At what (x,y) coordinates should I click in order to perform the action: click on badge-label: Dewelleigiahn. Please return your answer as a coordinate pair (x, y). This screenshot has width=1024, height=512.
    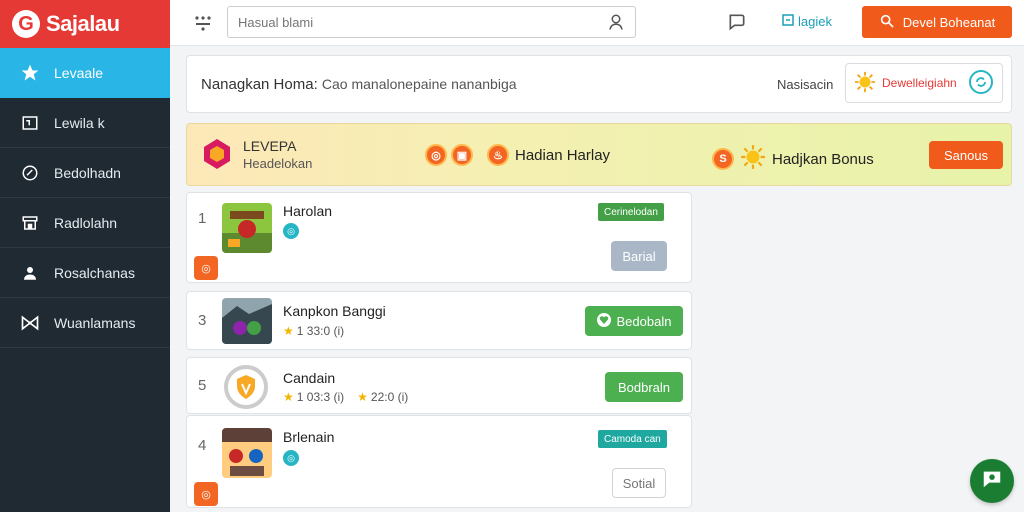
    Looking at the image, I should click on (919, 83).